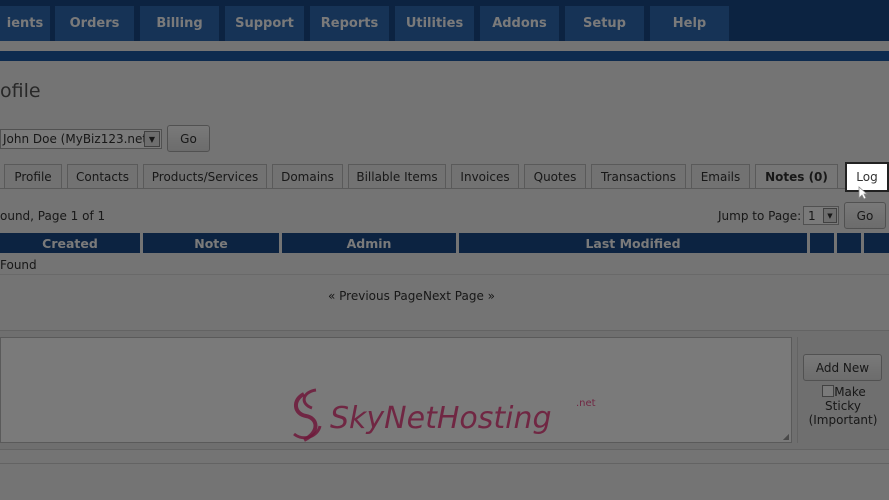 The height and width of the screenshot is (500, 889). I want to click on tab-quotes: Quotes, so click(555, 176).